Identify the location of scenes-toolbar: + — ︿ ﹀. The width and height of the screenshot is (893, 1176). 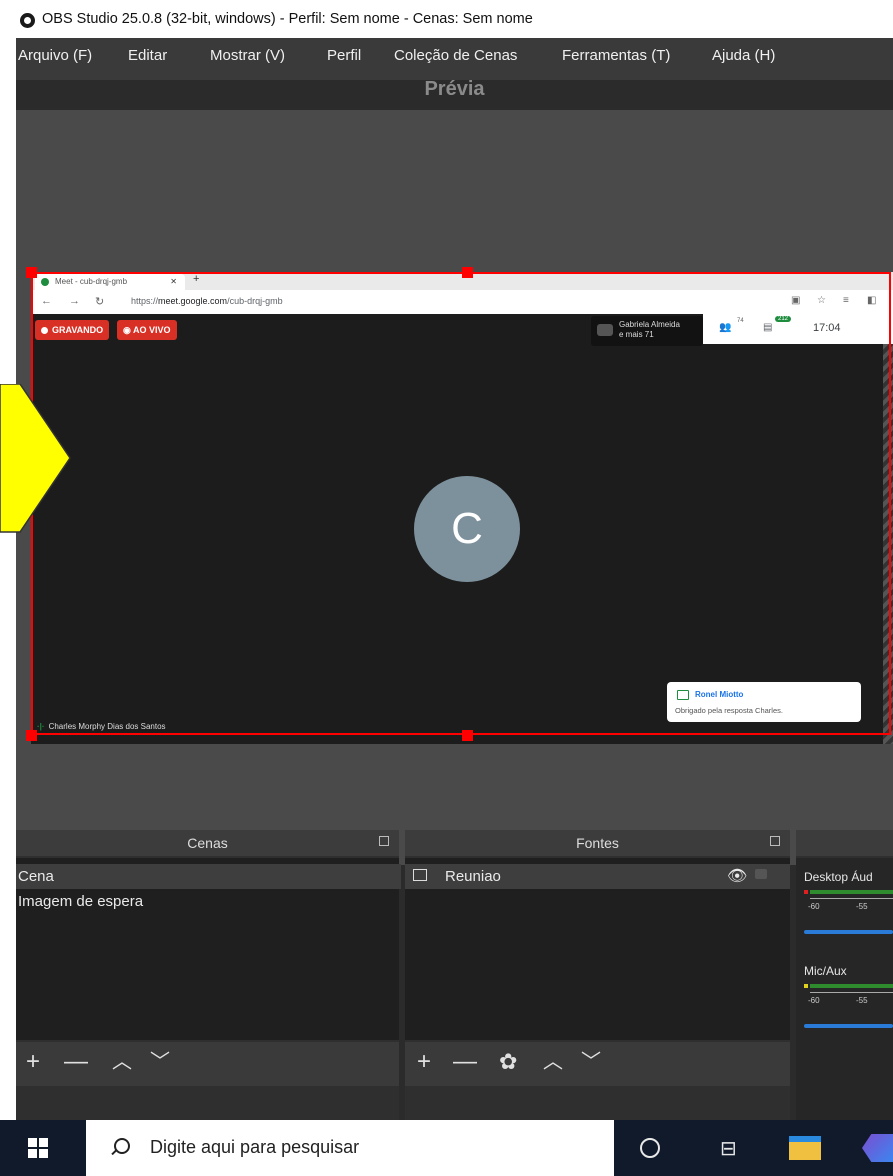
(207, 1064).